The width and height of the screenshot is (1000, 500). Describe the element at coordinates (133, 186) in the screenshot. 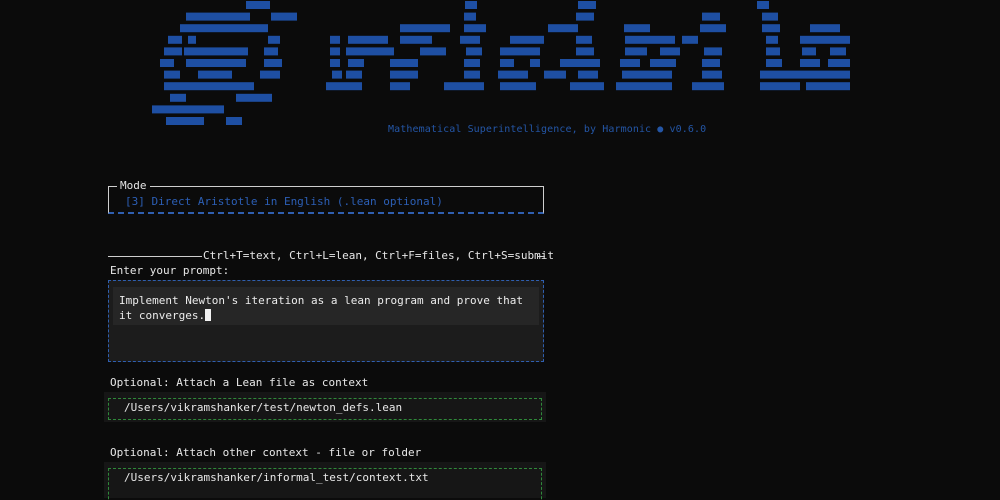

I see `mode-label: Mode` at that location.